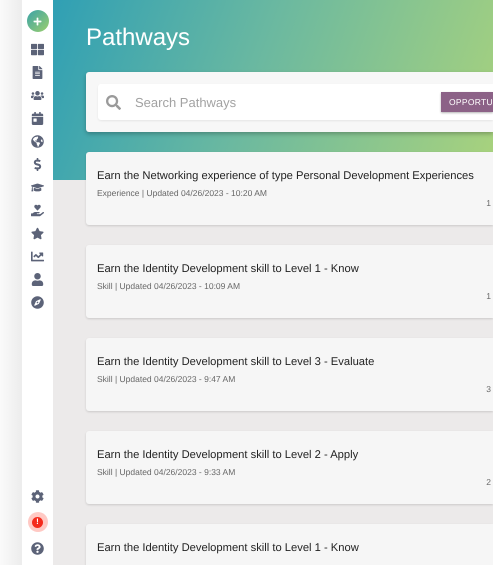 This screenshot has height=565, width=493. I want to click on help-icon, so click(37, 548).